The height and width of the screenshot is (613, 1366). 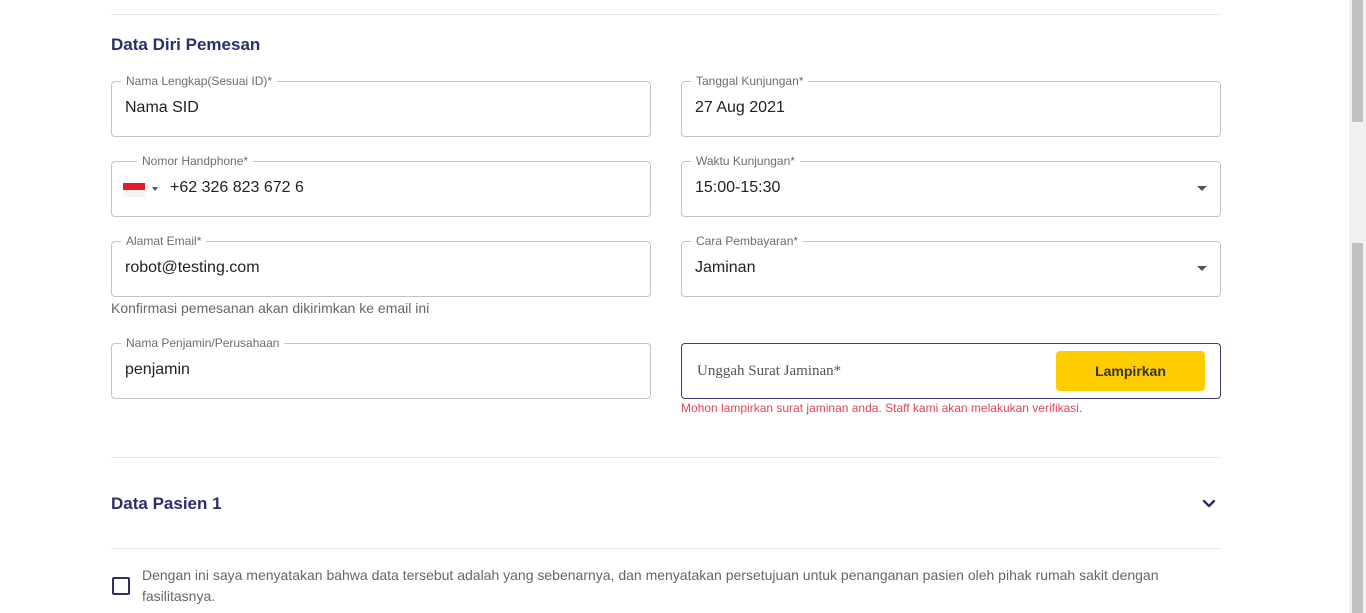 I want to click on email-field: Alamat Email* robot@testing.com, so click(x=381, y=265).